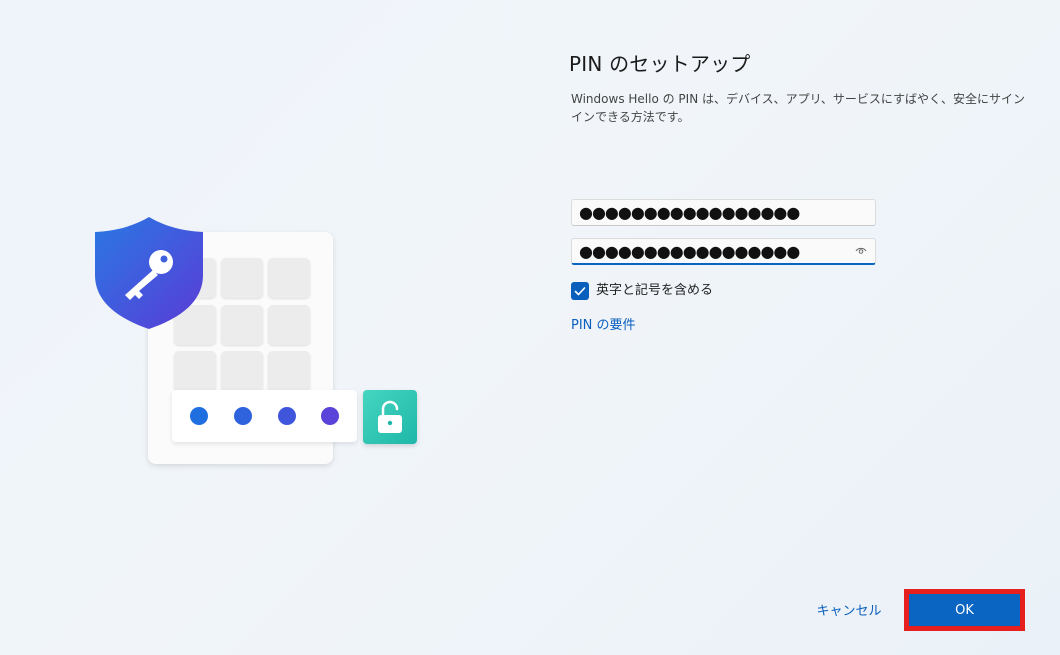 This screenshot has width=1060, height=655. What do you see at coordinates (689, 251) in the screenshot?
I see `confirm-pin-value: ●●●●●●●●●●●●●●●●●` at bounding box center [689, 251].